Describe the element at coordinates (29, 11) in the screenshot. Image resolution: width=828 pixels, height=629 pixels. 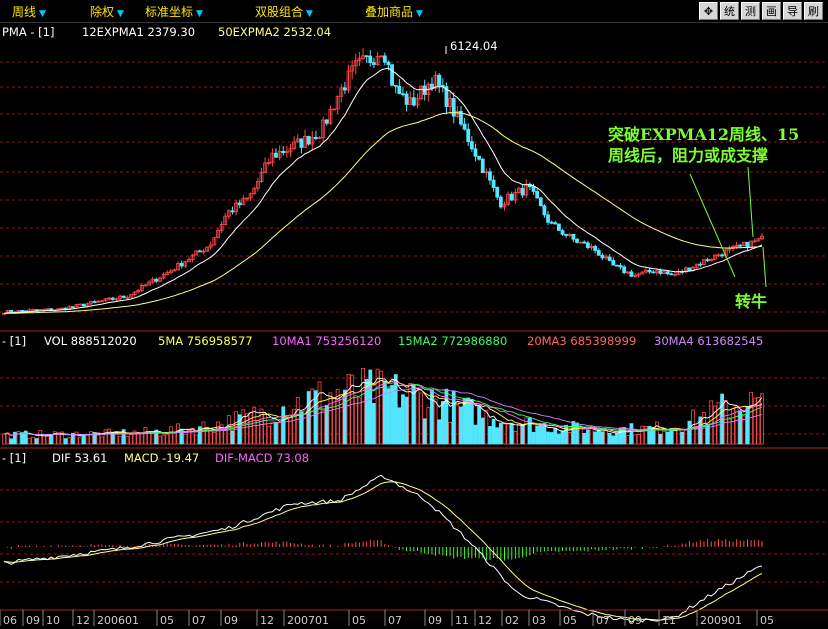
I see `menu-period: 周线 ▼` at that location.